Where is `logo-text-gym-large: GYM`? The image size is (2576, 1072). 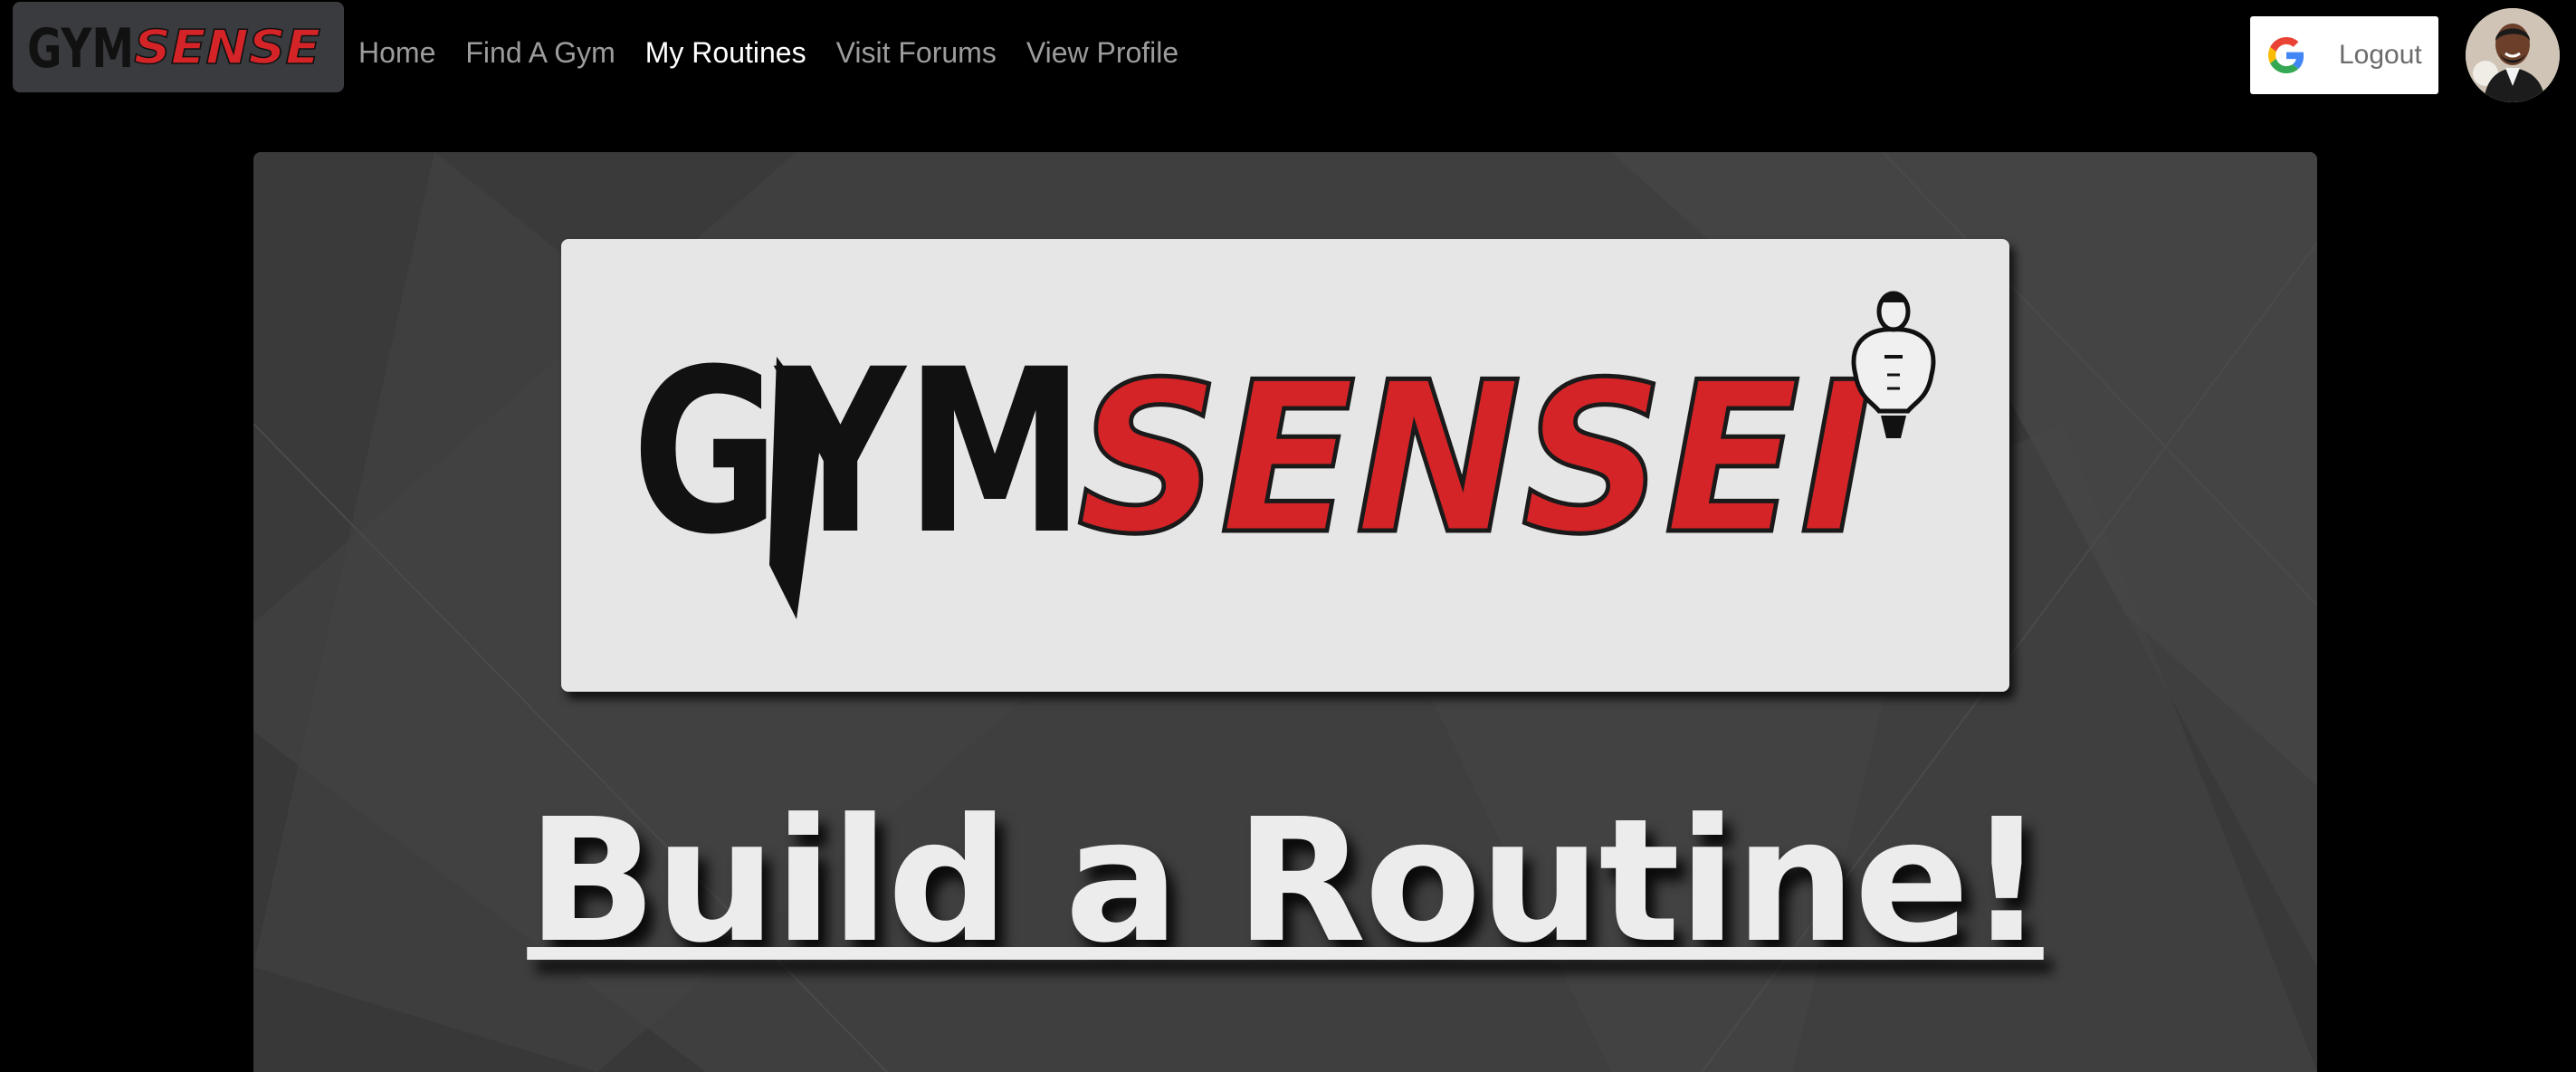
logo-text-gym-large: GYM is located at coordinates (858, 452).